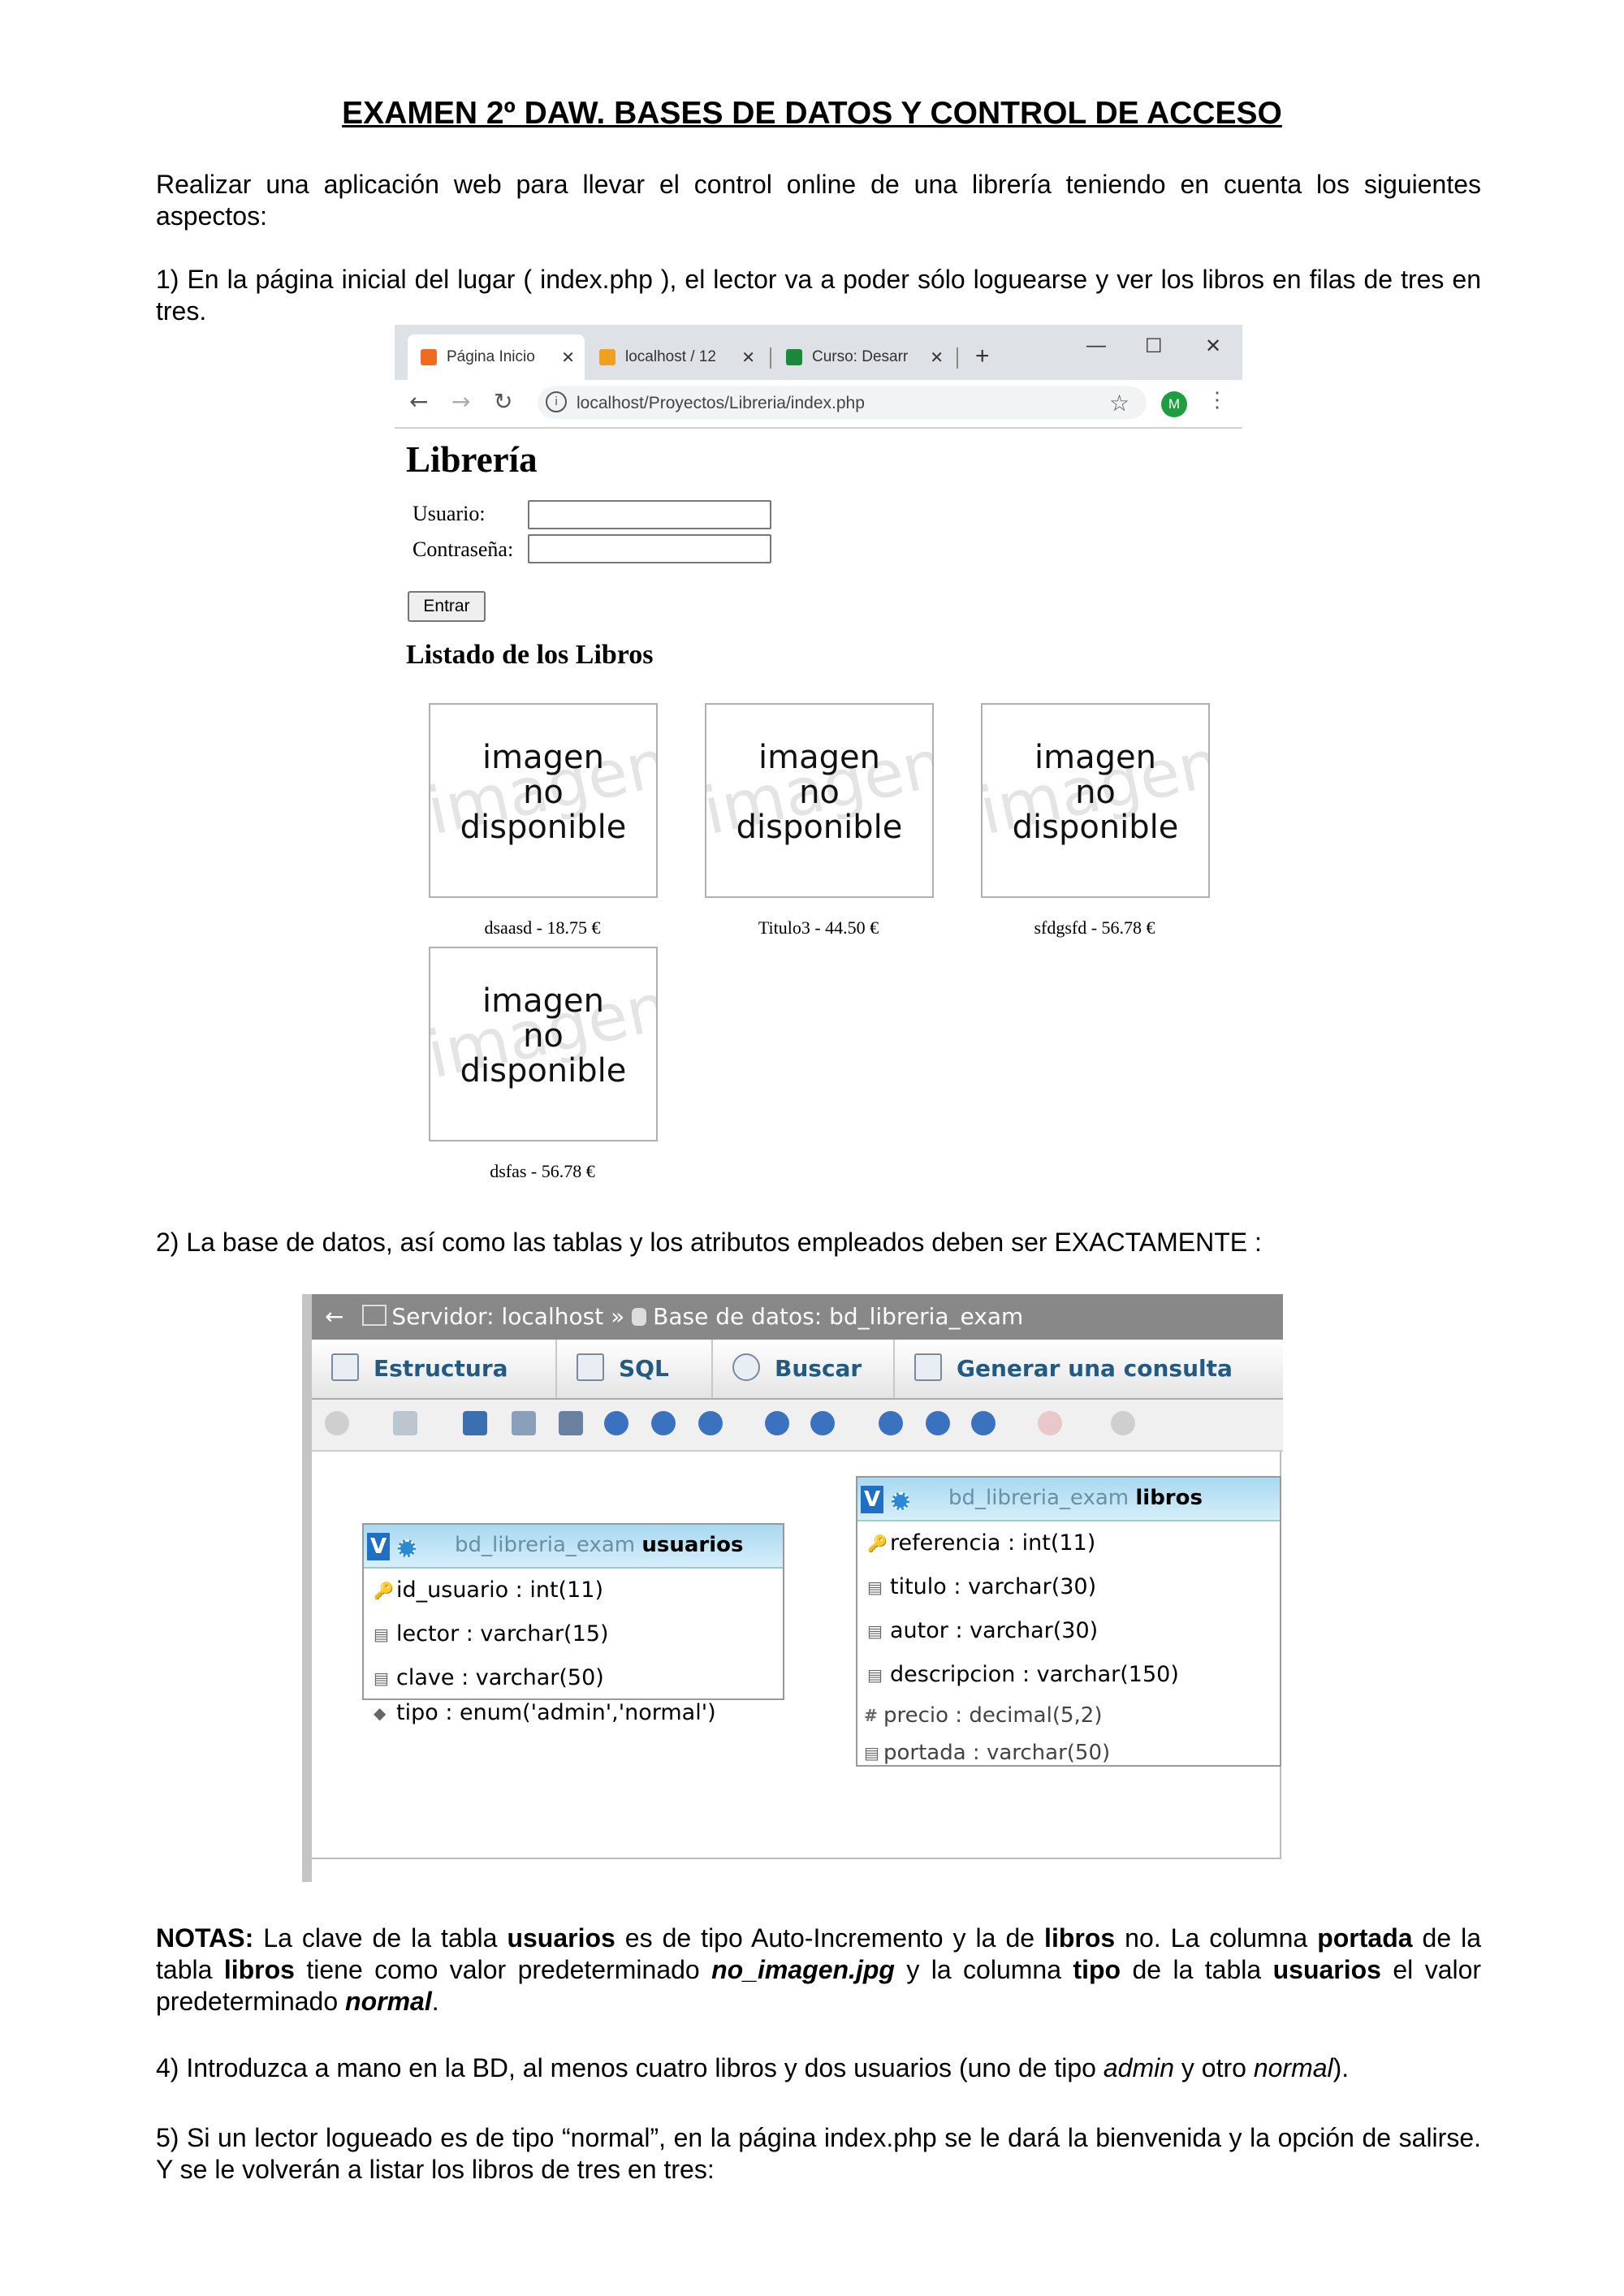 The image size is (1624, 2296). Describe the element at coordinates (1069, 1631) in the screenshot. I see `column-row: ▤ autor : varchar(30)` at that location.